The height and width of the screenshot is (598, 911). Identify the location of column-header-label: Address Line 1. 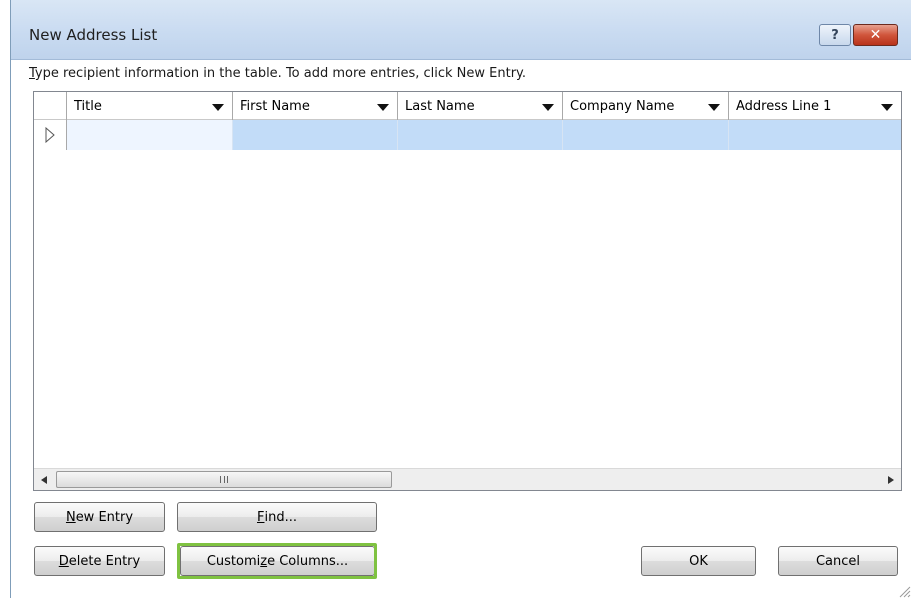
(784, 106).